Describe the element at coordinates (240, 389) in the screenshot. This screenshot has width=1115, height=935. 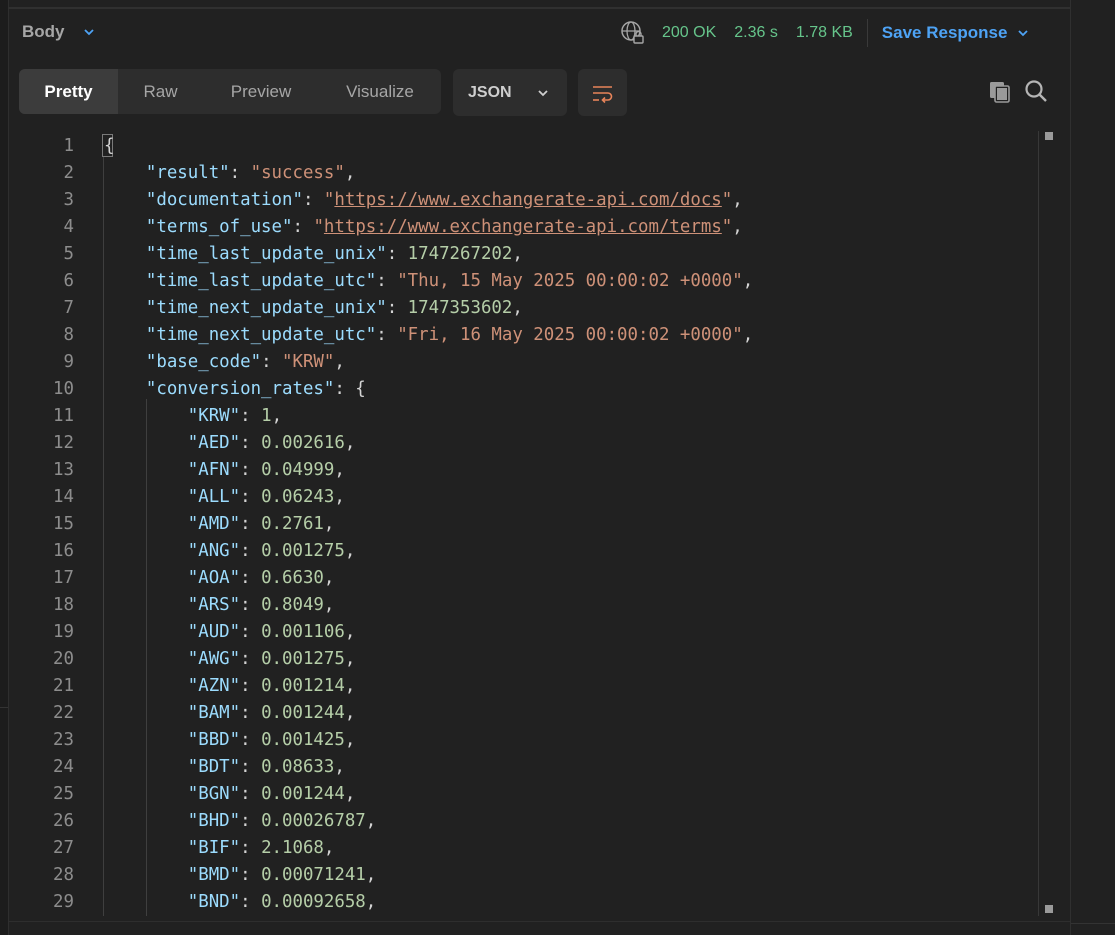
I see `json-key: "conversion_rates"` at that location.